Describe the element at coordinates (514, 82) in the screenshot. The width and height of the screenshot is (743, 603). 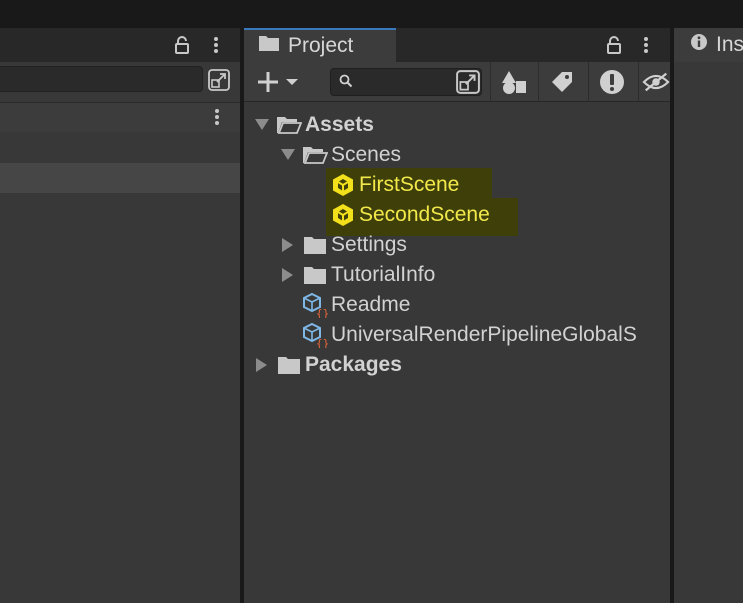
I see `search-by-type-icon` at that location.